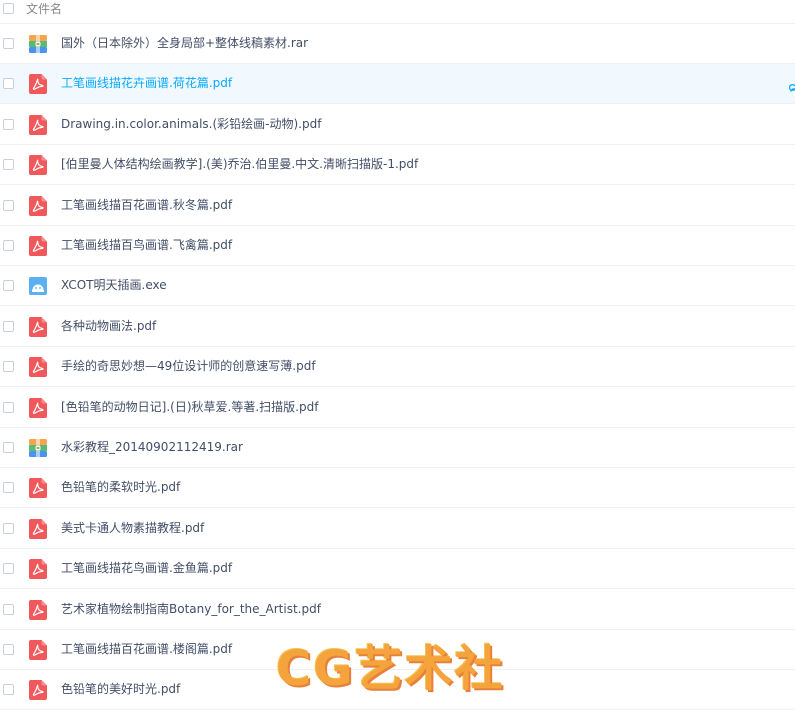 Image resolution: width=795 pixels, height=710 pixels. I want to click on file-row: 色铅笔的柔软时光.pdf, so click(397, 488).